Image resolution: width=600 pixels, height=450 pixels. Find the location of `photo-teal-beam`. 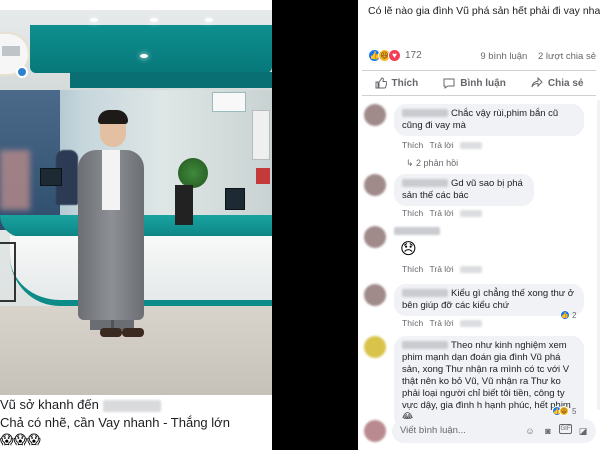

photo-teal-beam is located at coordinates (151, 49).